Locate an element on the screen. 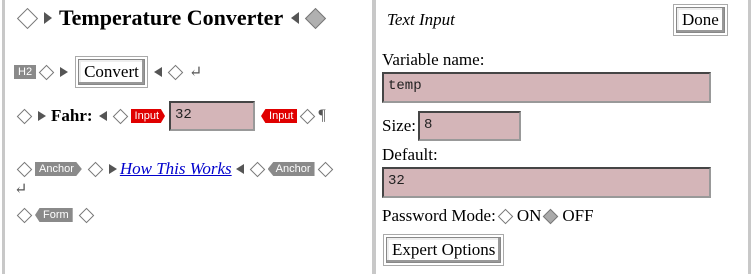  how-this-works-link: How This Works is located at coordinates (176, 169).